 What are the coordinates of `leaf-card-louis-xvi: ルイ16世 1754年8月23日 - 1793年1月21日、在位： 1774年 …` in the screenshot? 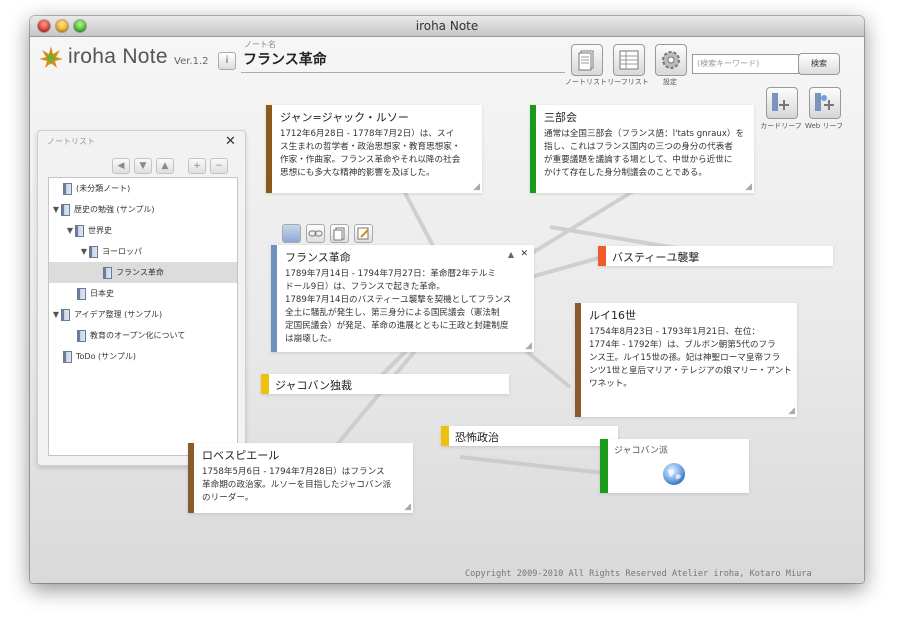 It's located at (686, 360).